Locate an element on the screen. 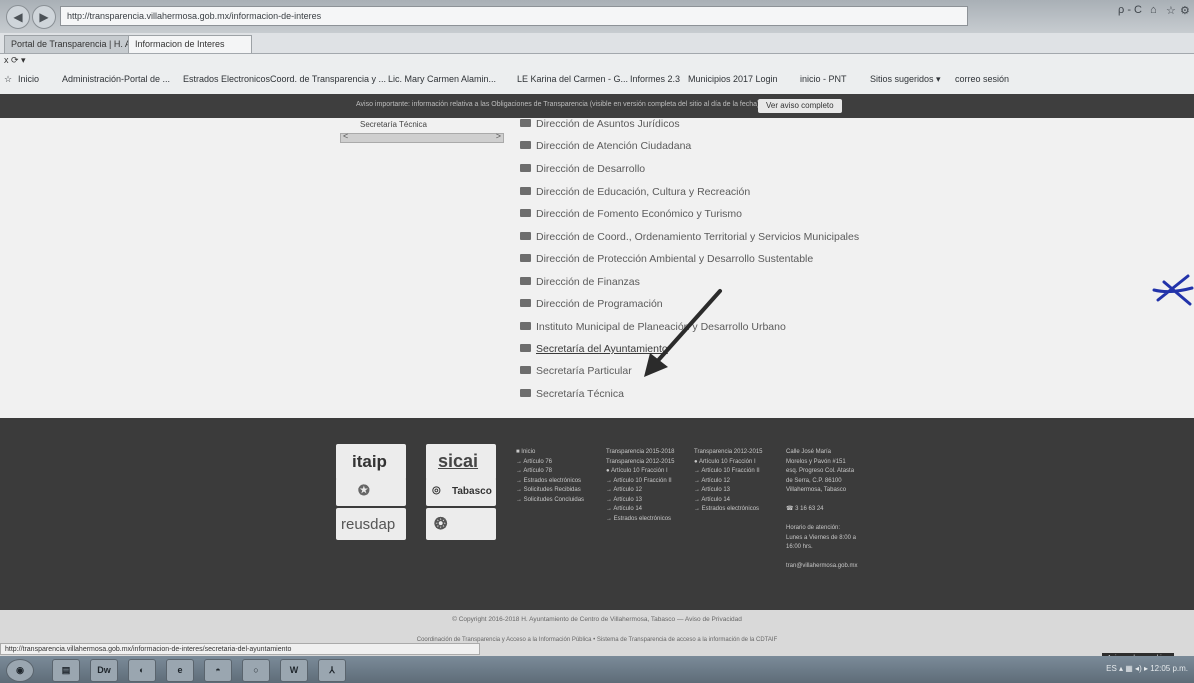 The width and height of the screenshot is (1194, 683). acrobat-icon: ⅄ is located at coordinates (332, 670).